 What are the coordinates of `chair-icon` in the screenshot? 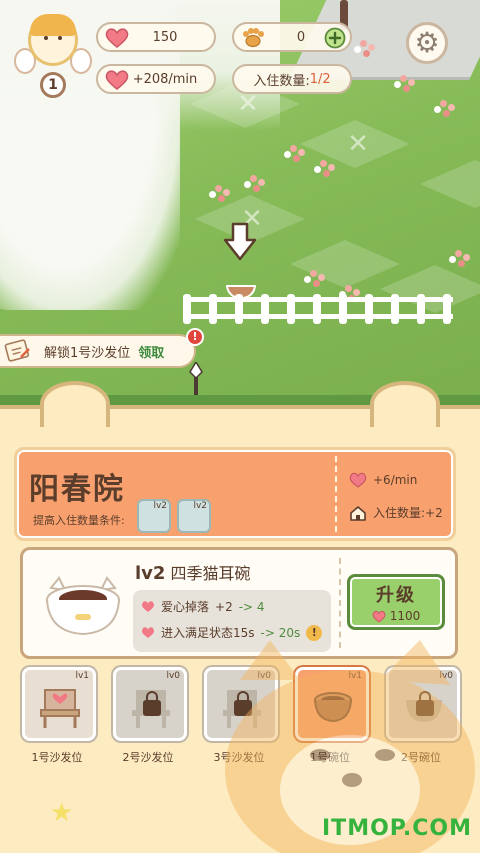 It's located at (60, 708).